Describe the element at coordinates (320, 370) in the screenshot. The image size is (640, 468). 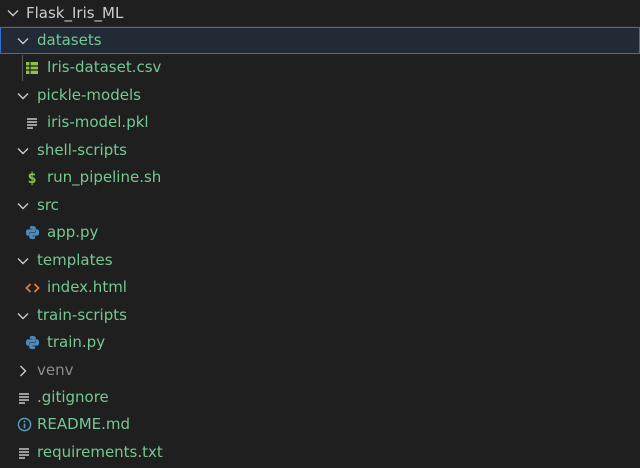
I see `tree-folder-venv: venv` at that location.